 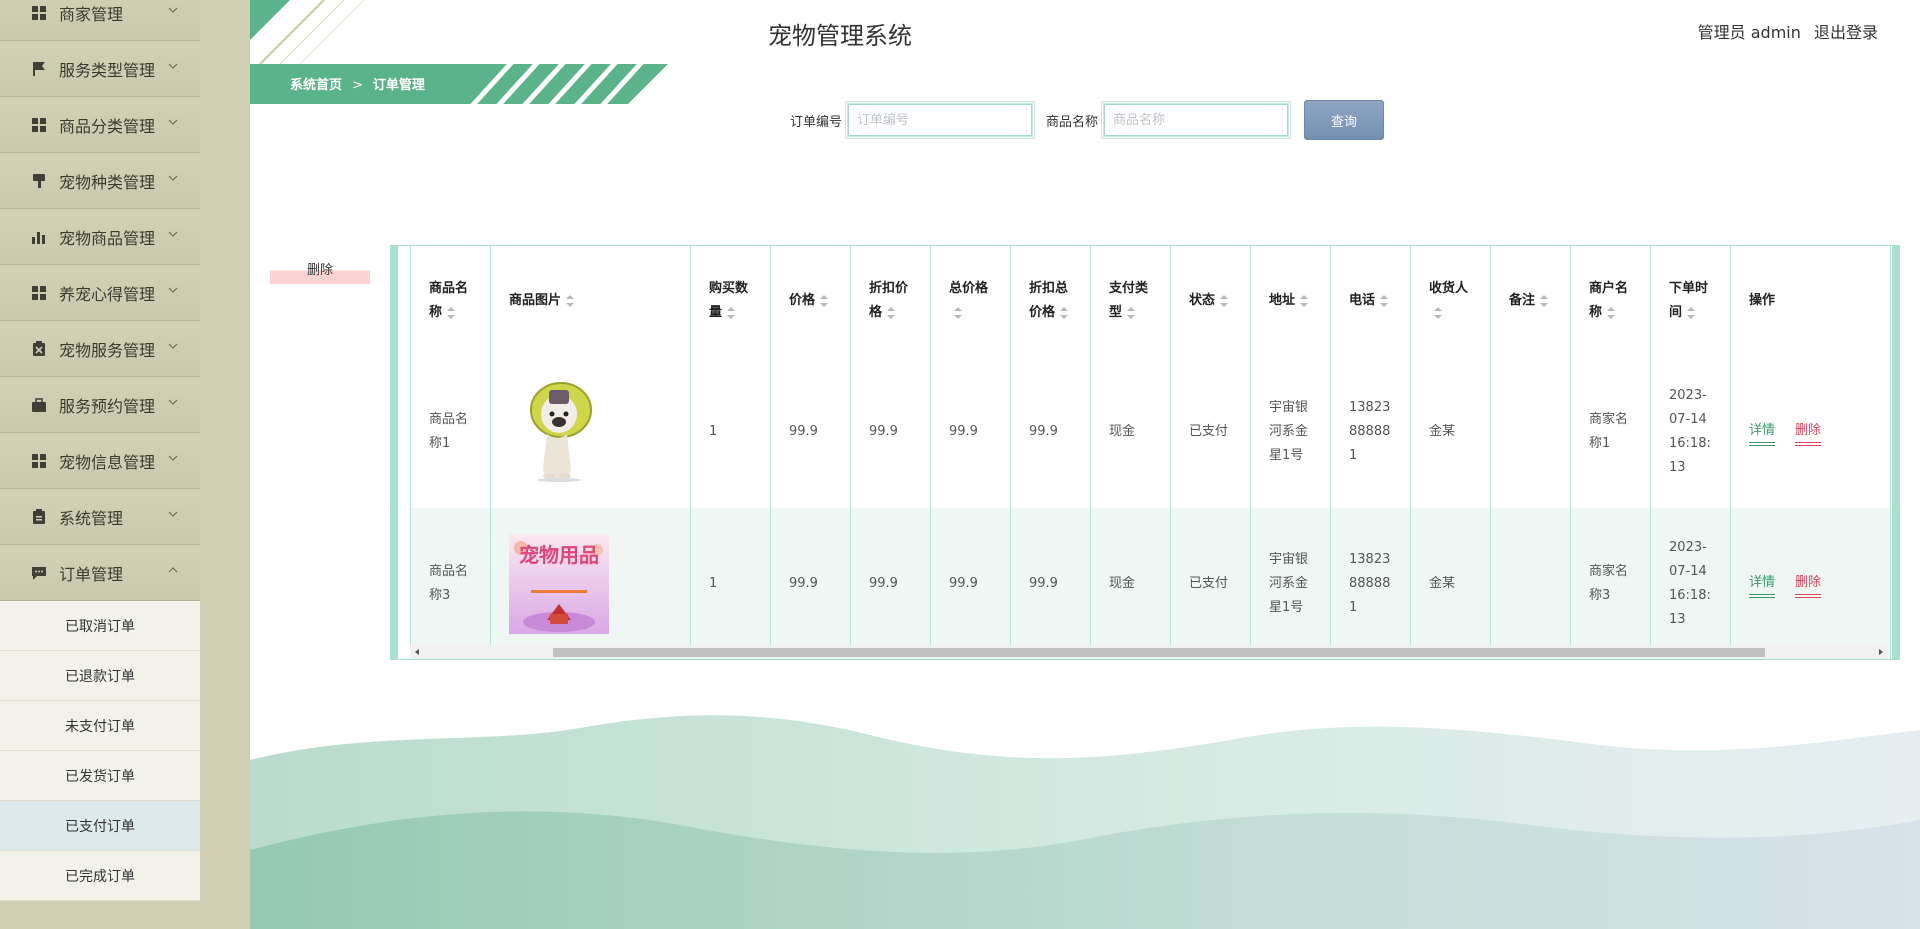 What do you see at coordinates (1530, 301) in the screenshot?
I see `column-header-remark: 备注` at bounding box center [1530, 301].